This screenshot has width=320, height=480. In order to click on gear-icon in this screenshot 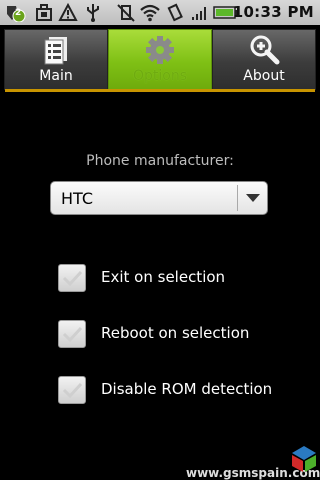, I will do `click(160, 50)`.